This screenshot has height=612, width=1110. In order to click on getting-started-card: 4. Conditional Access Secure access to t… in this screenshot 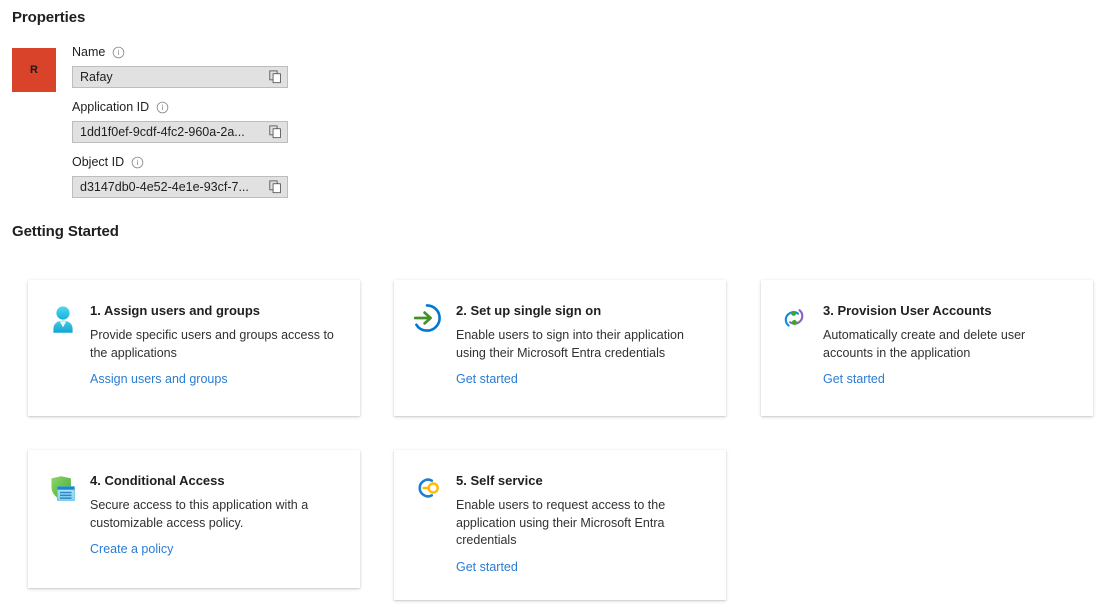, I will do `click(194, 519)`.